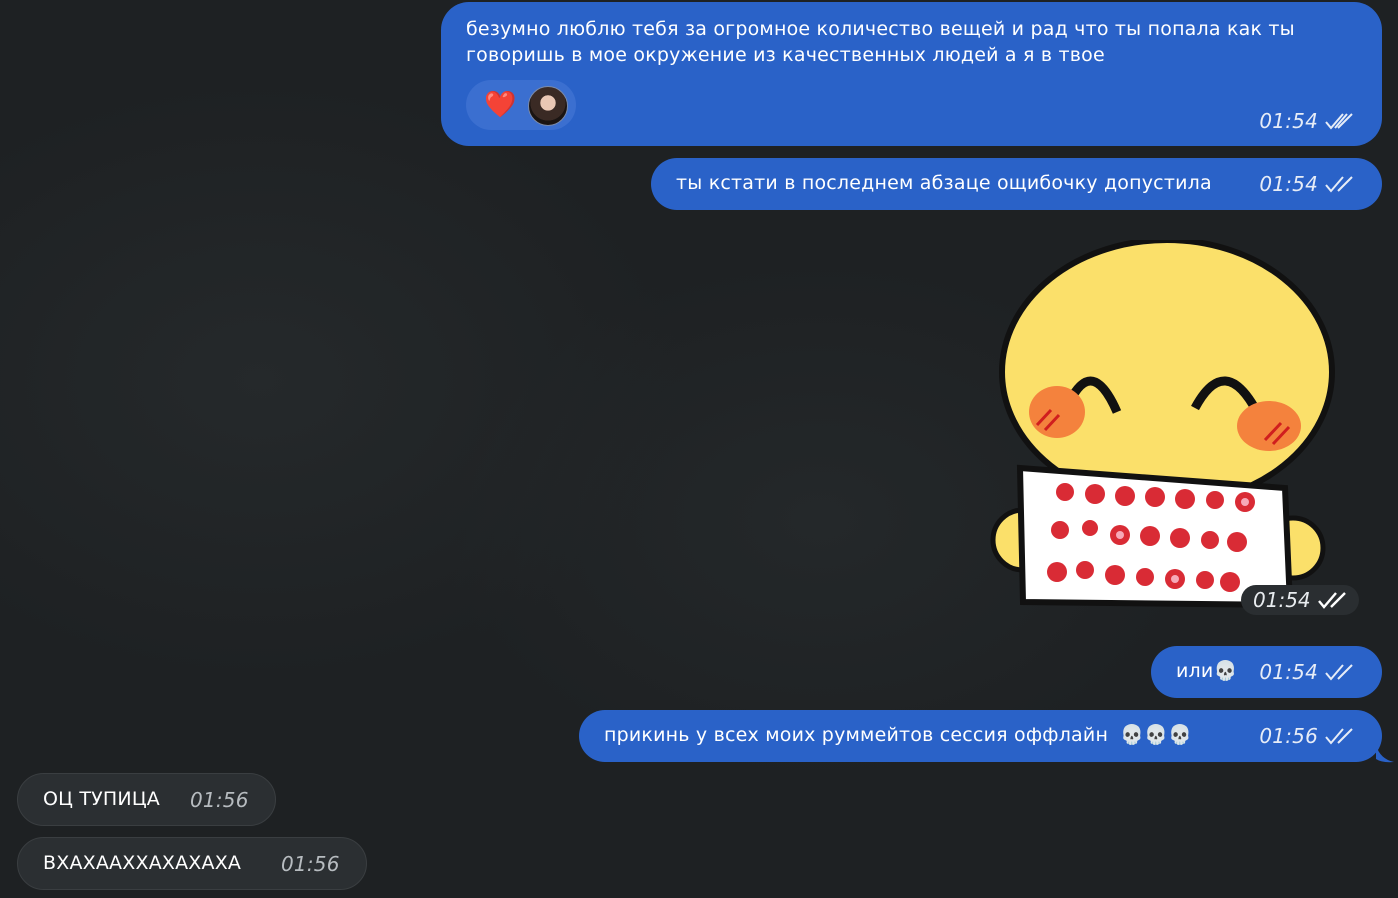 This screenshot has height=898, width=1398. Describe the element at coordinates (548, 106) in the screenshot. I see `avatar` at that location.